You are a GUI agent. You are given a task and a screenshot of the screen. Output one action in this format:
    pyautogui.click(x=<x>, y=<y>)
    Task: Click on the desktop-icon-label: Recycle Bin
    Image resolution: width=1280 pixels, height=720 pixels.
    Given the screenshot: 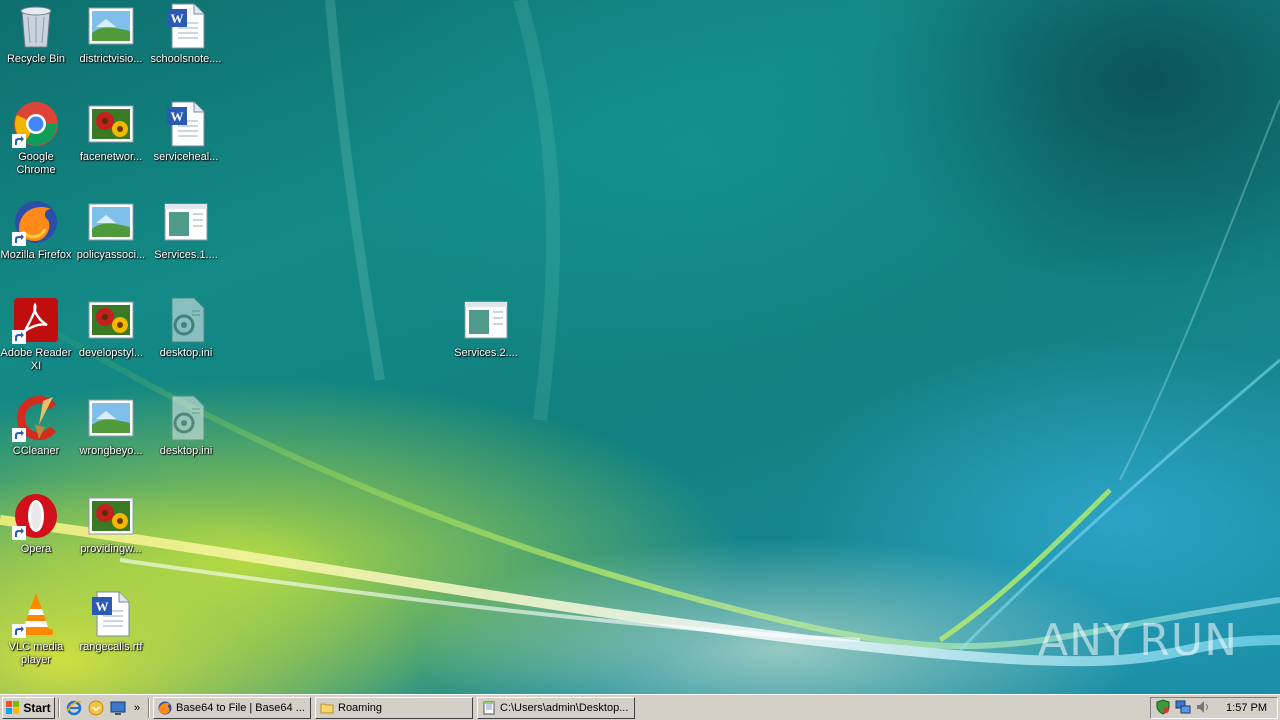 What is the action you would take?
    pyautogui.click(x=36, y=59)
    